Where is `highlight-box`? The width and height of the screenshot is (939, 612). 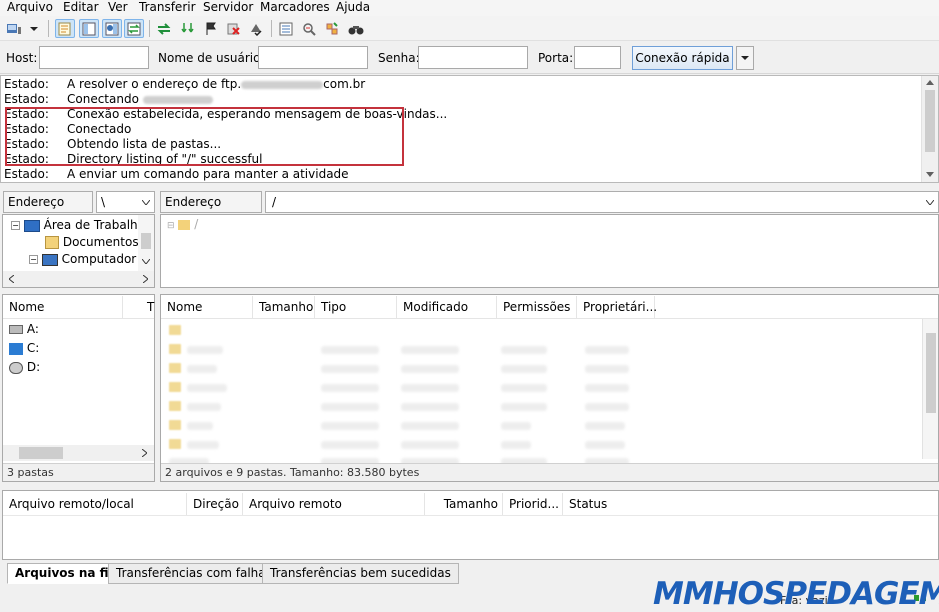
highlight-box is located at coordinates (204, 136).